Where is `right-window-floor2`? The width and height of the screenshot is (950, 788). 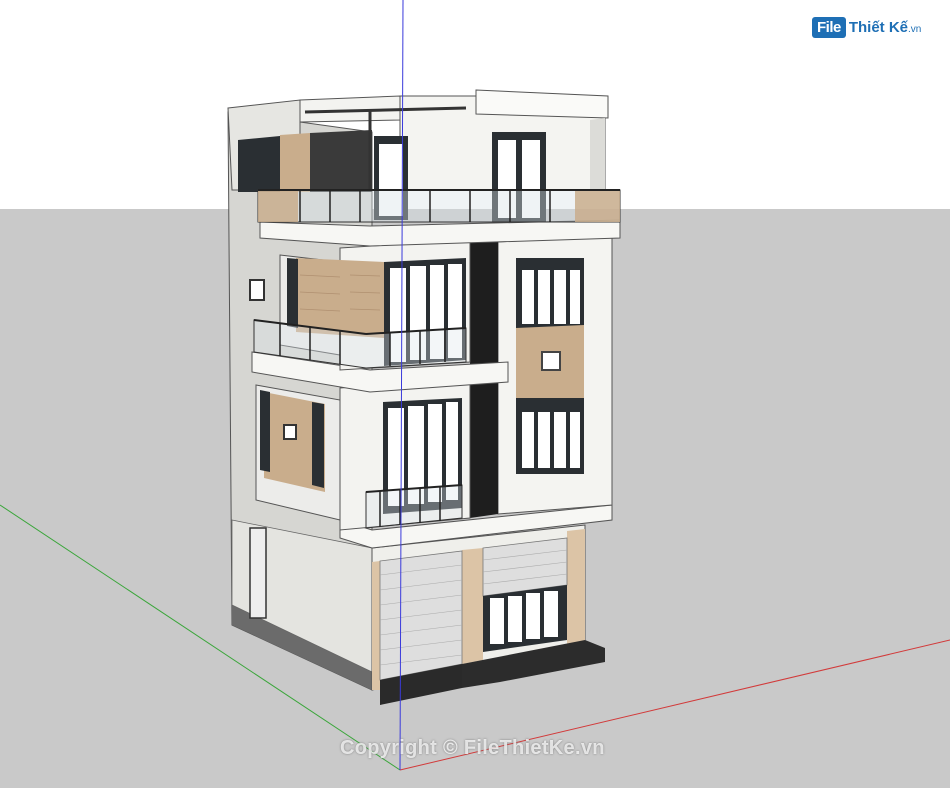
right-window-floor2 is located at coordinates (550, 293).